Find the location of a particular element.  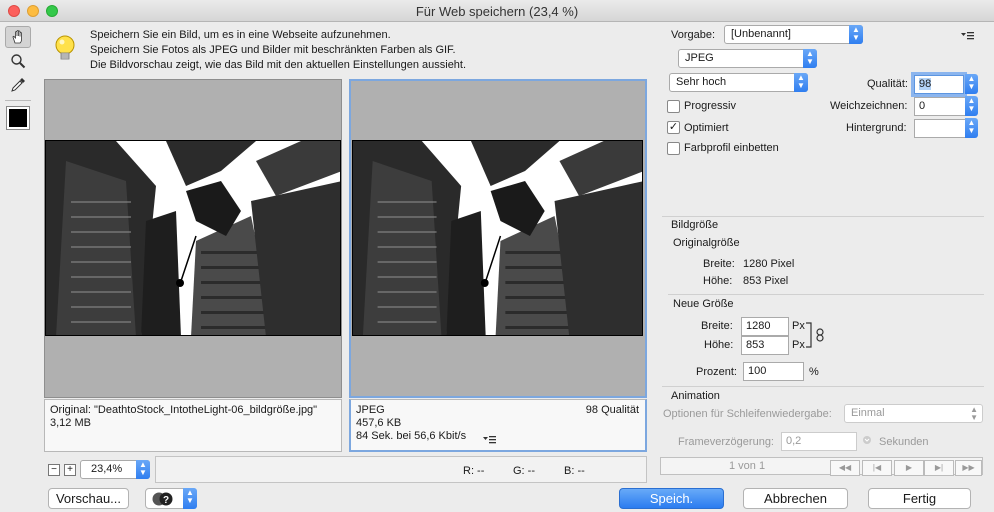

quality-preset-select: Sehr hoch ▲ ▼ is located at coordinates (738, 82).